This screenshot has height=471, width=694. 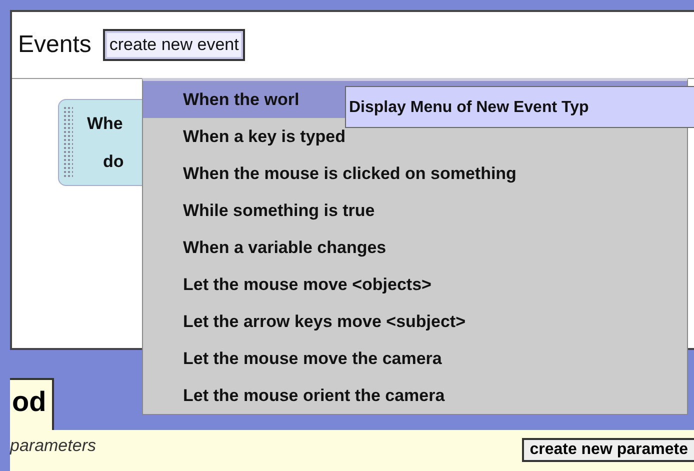 What do you see at coordinates (105, 124) in the screenshot?
I see `event-block-text: Whe` at bounding box center [105, 124].